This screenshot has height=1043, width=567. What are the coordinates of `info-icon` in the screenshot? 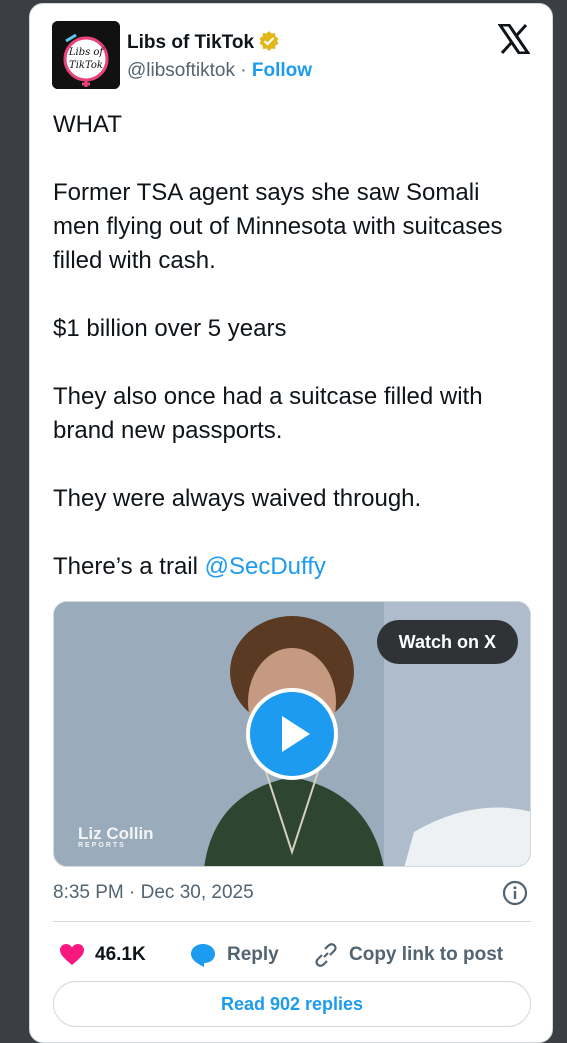 It's located at (515, 895).